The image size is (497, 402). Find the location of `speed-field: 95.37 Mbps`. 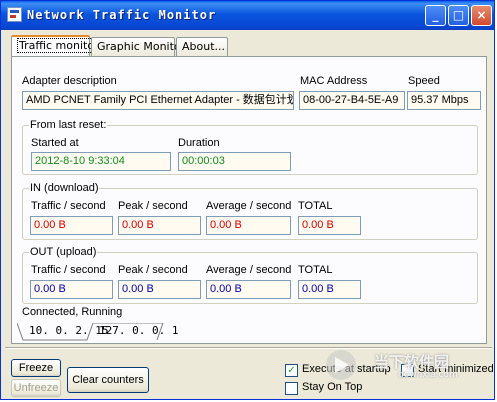

speed-field: 95.37 Mbps is located at coordinates (444, 100).